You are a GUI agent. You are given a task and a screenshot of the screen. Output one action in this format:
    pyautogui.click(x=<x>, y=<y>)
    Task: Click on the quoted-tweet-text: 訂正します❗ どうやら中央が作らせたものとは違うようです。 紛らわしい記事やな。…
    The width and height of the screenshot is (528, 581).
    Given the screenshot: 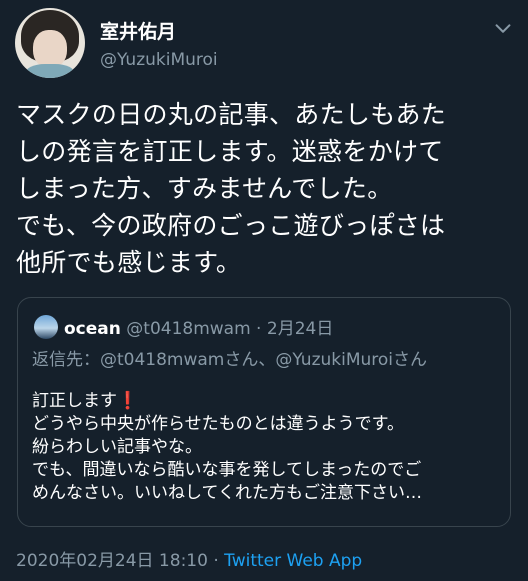 What is the action you would take?
    pyautogui.click(x=227, y=447)
    